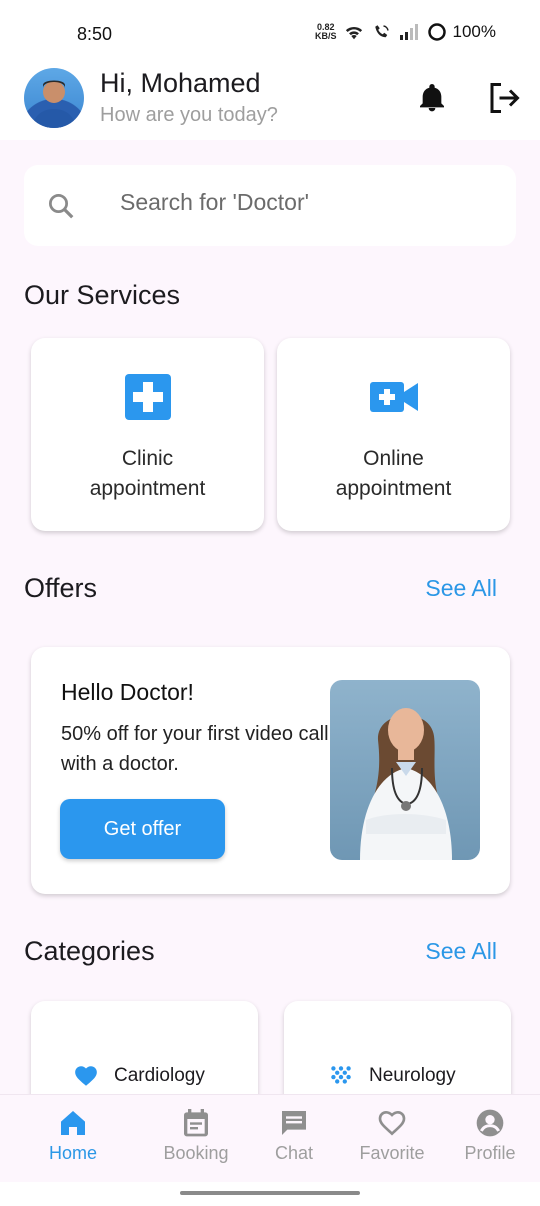 The image size is (540, 1206). What do you see at coordinates (89, 951) in the screenshot?
I see `categories-title: Categories` at bounding box center [89, 951].